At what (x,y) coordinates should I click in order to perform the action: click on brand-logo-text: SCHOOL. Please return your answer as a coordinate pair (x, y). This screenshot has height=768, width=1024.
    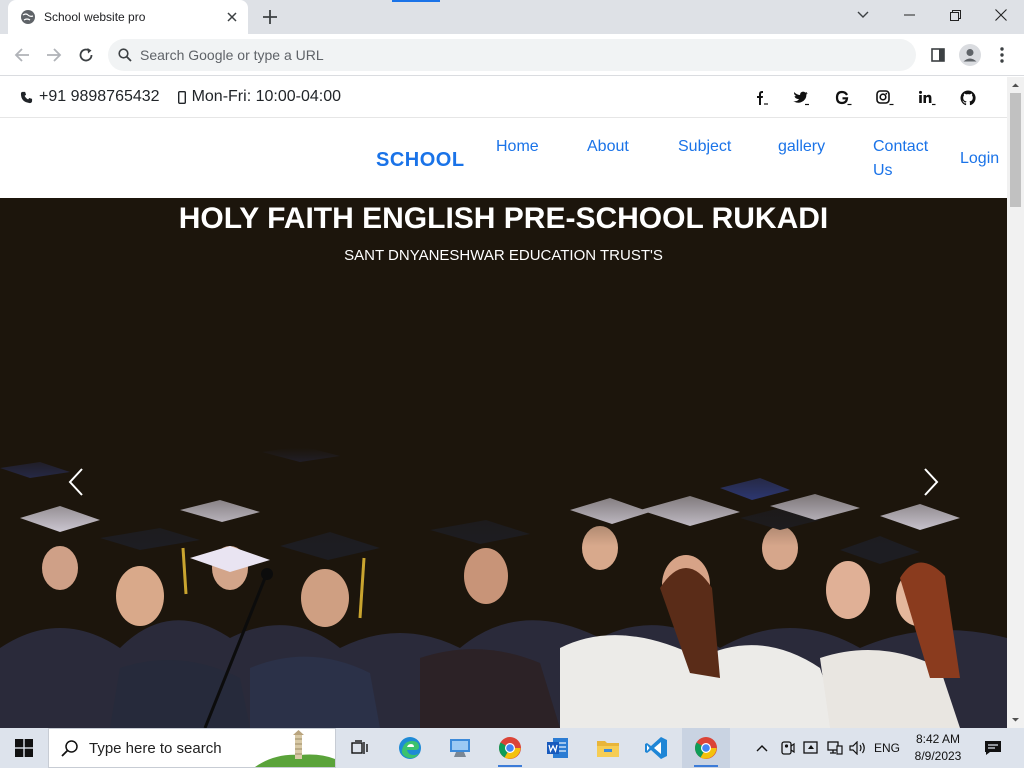
    Looking at the image, I should click on (420, 160).